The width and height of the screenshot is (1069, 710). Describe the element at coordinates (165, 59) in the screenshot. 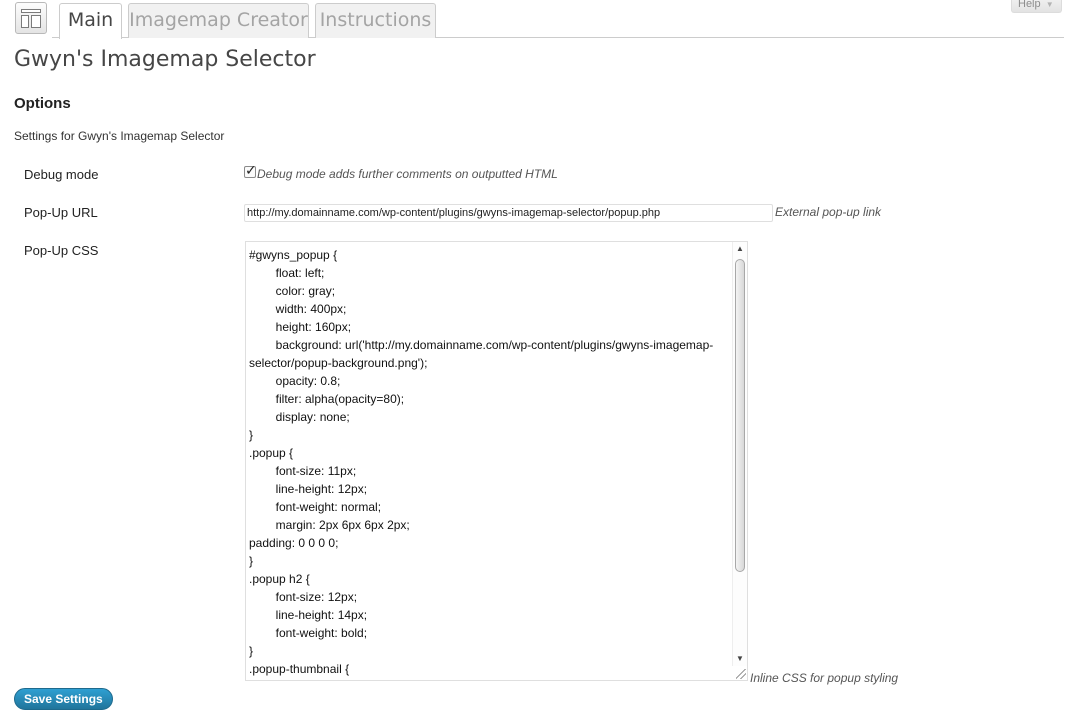

I see `page-title: Gwyn's Imagemap Selector` at that location.